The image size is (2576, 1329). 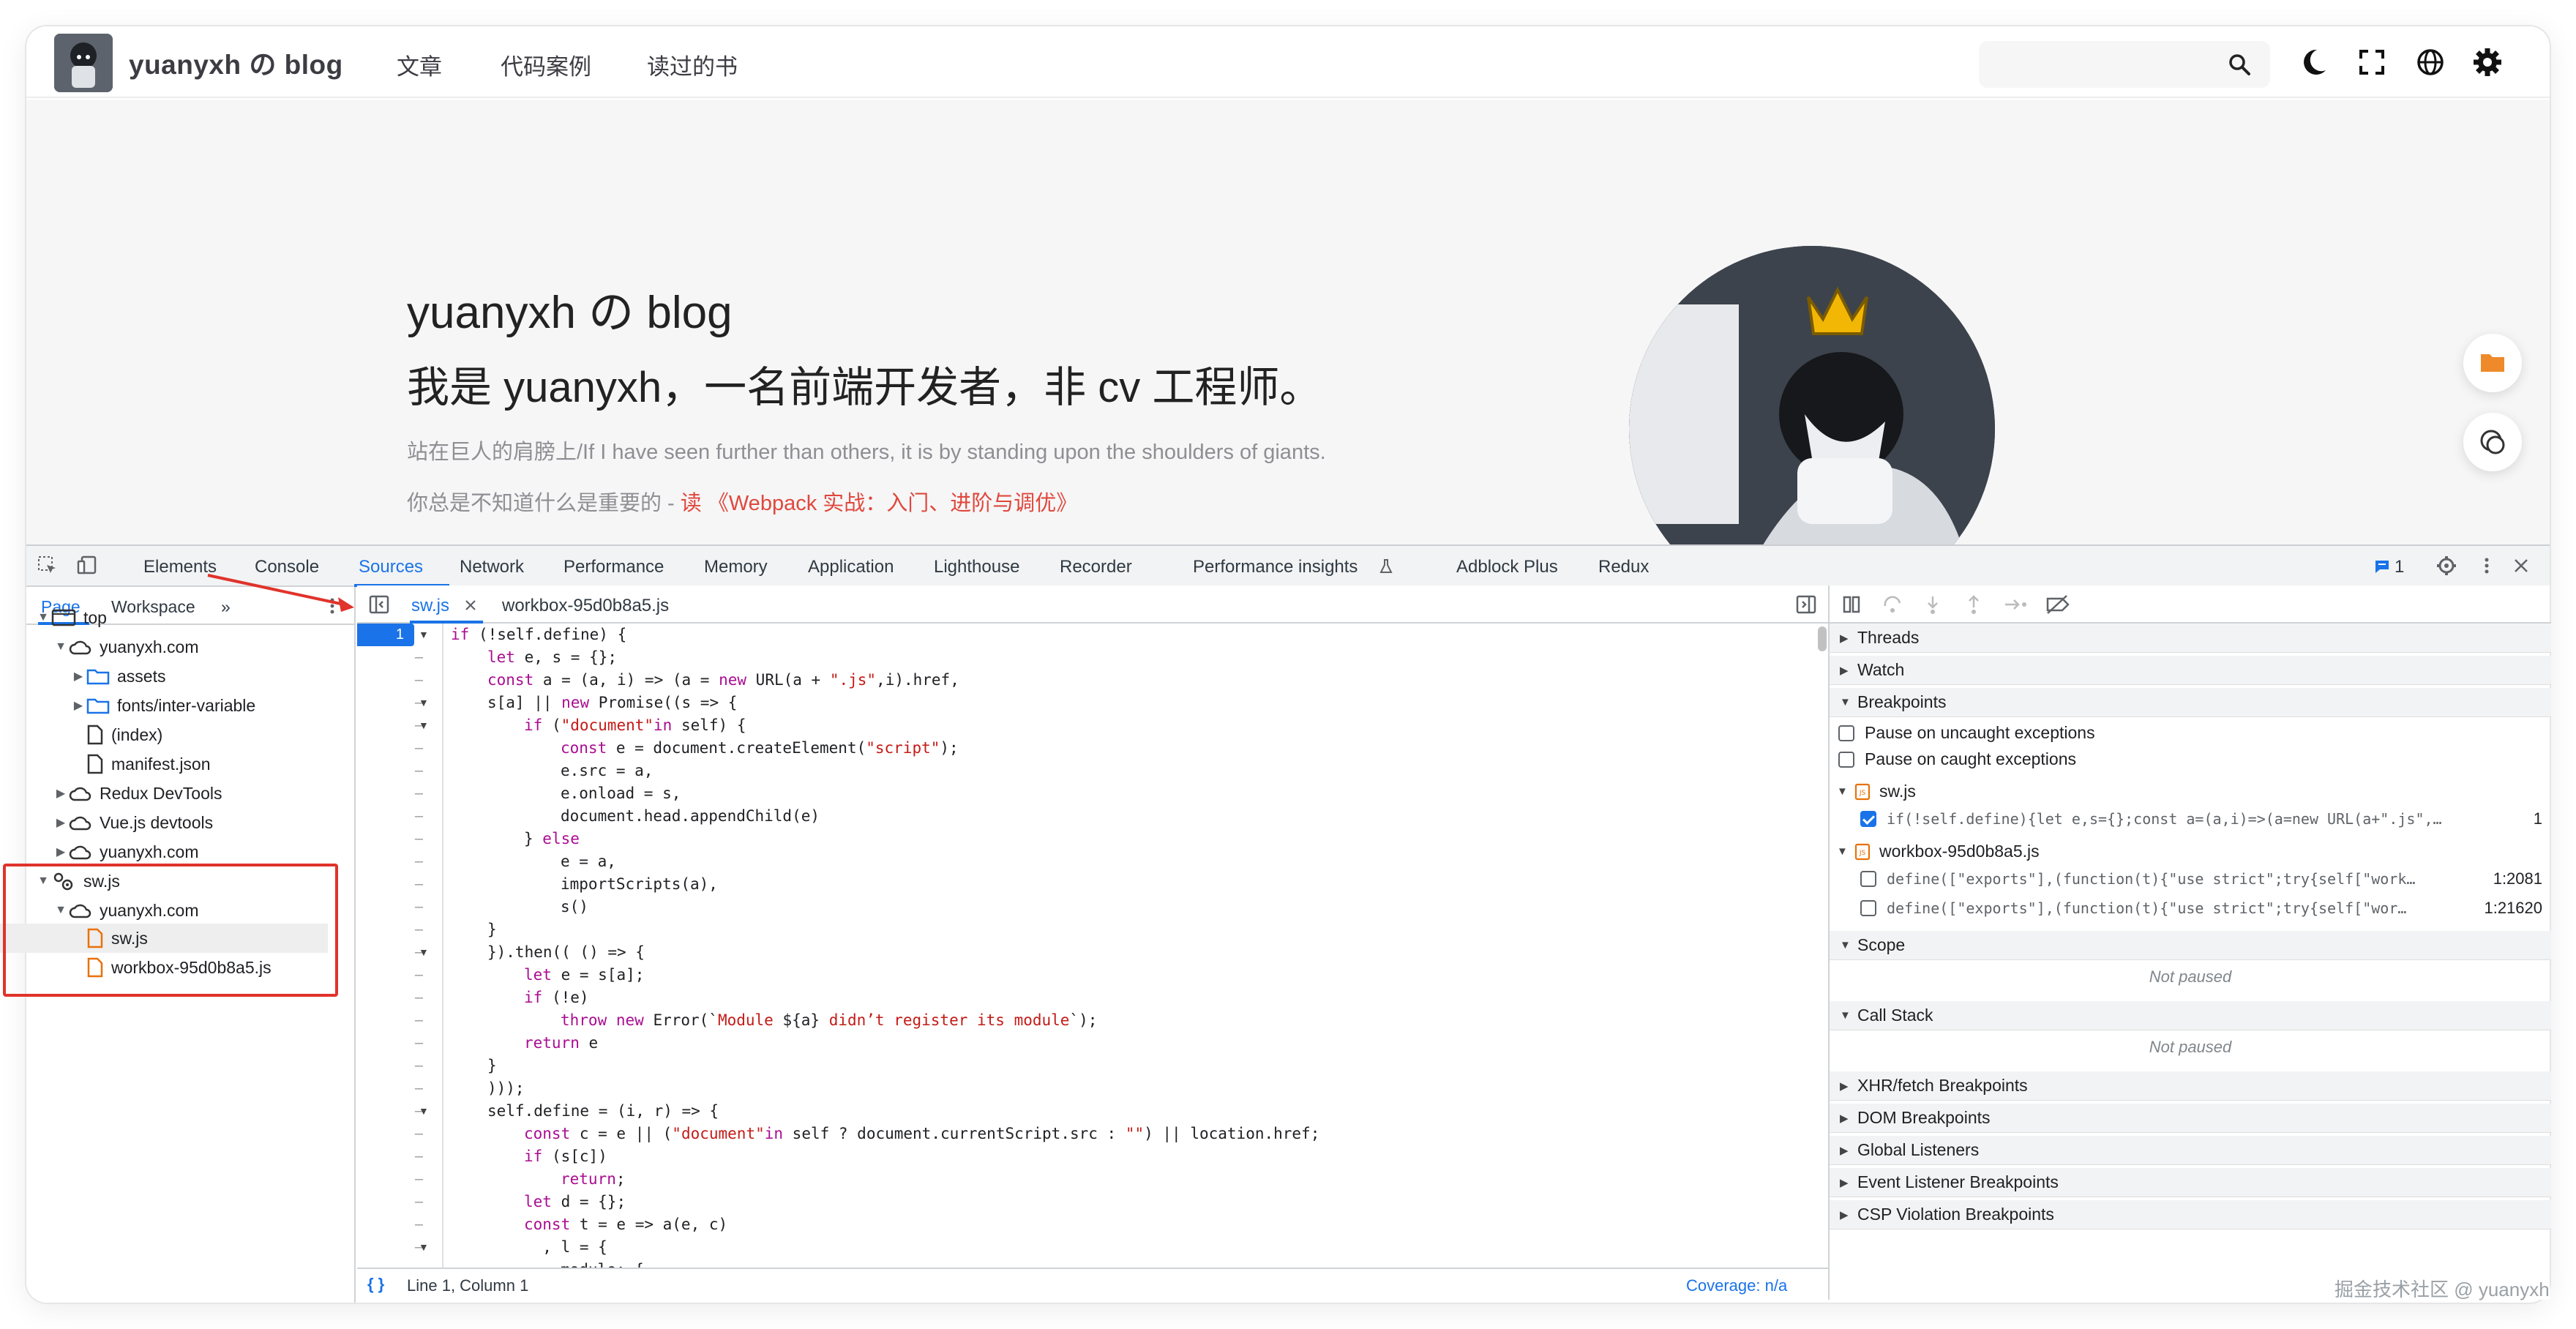 I want to click on close-tab-icon, so click(x=470, y=606).